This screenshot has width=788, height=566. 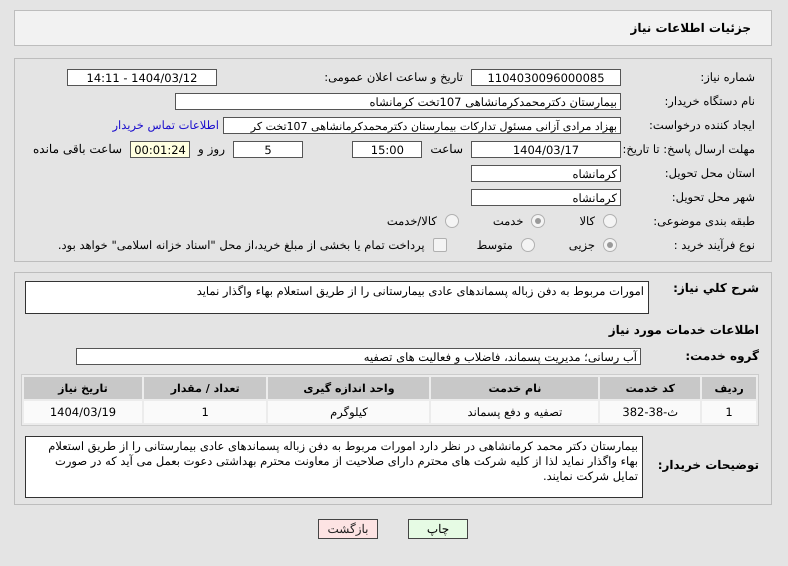 What do you see at coordinates (205, 388) in the screenshot?
I see `column-header: تعداد / مقدار` at bounding box center [205, 388].